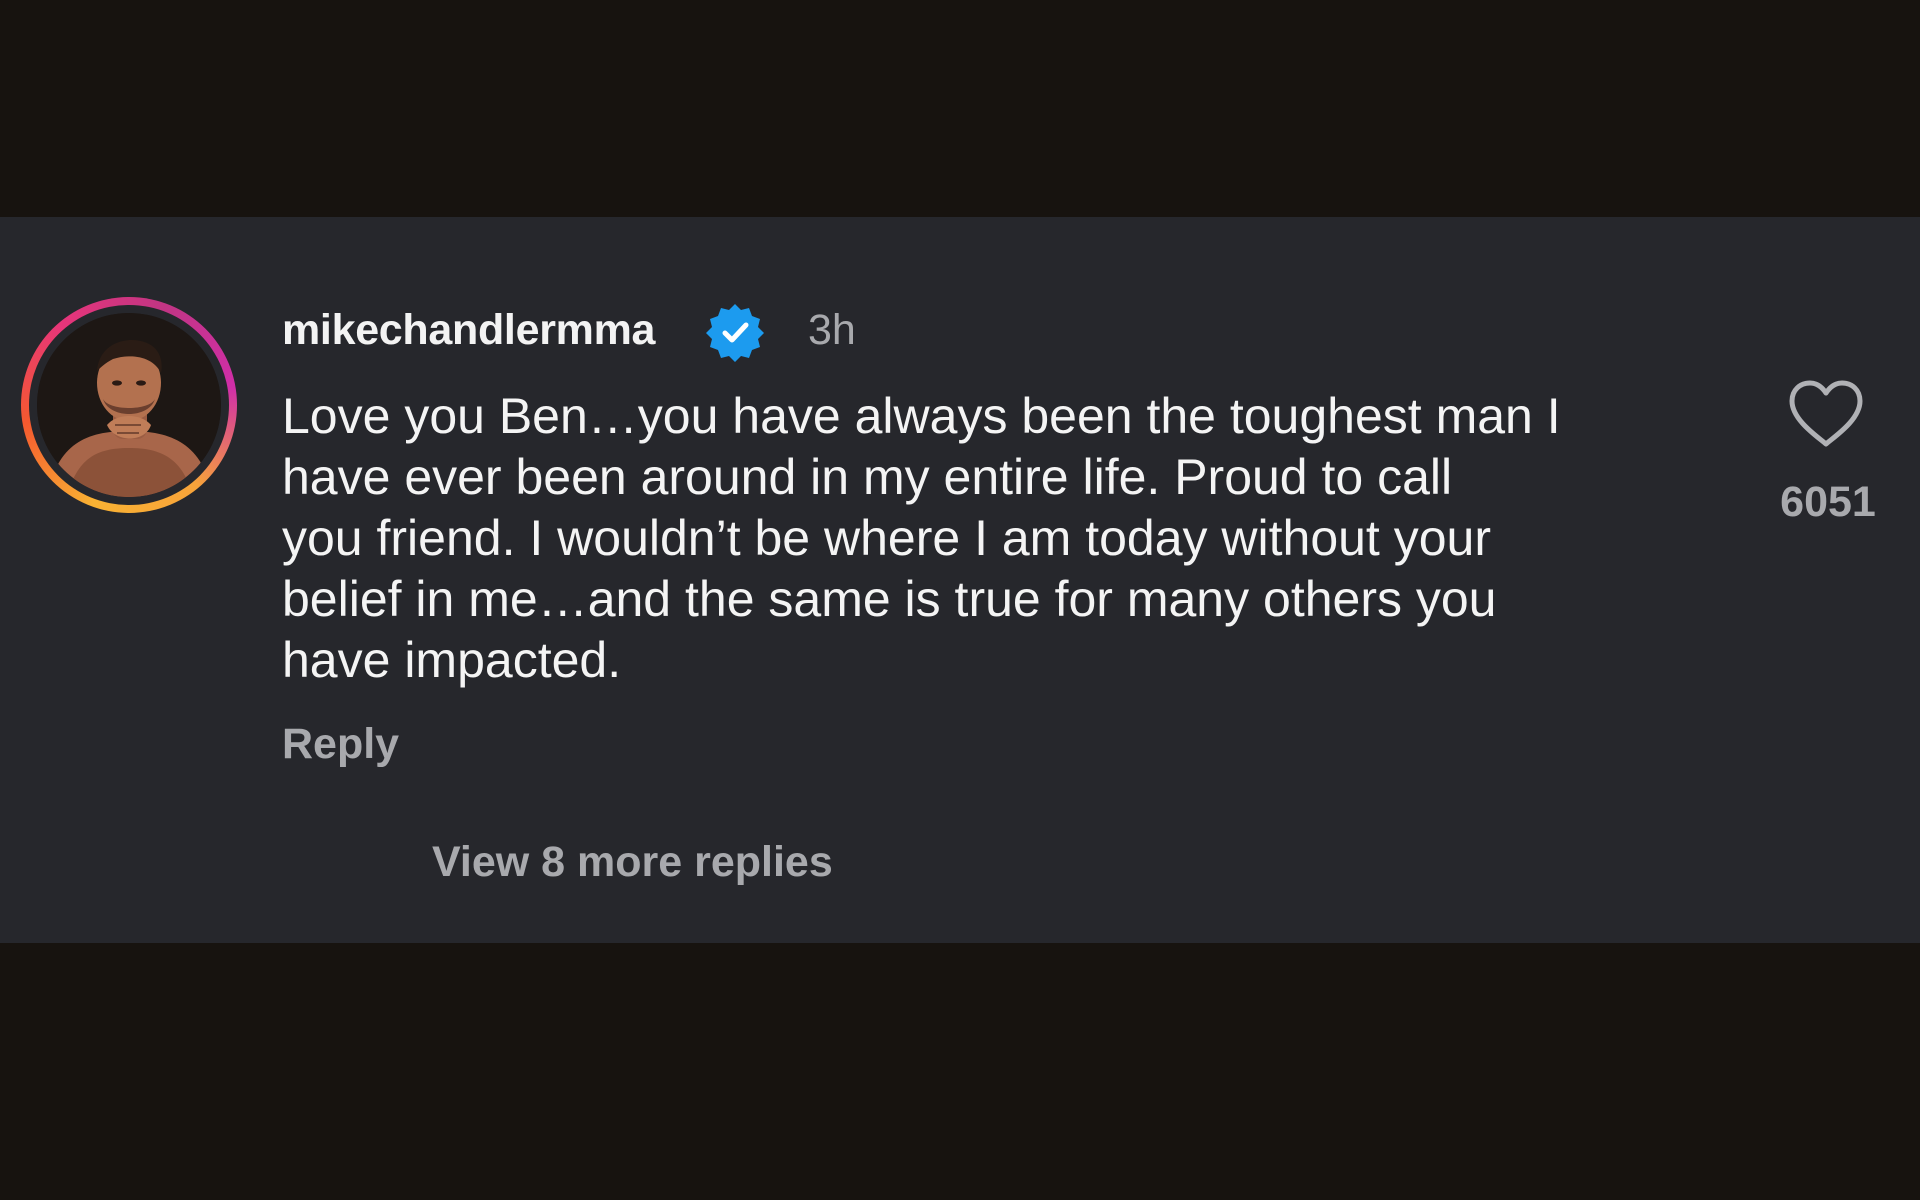 The height and width of the screenshot is (1200, 1920). Describe the element at coordinates (340, 744) in the screenshot. I see `reply-button: Reply` at that location.